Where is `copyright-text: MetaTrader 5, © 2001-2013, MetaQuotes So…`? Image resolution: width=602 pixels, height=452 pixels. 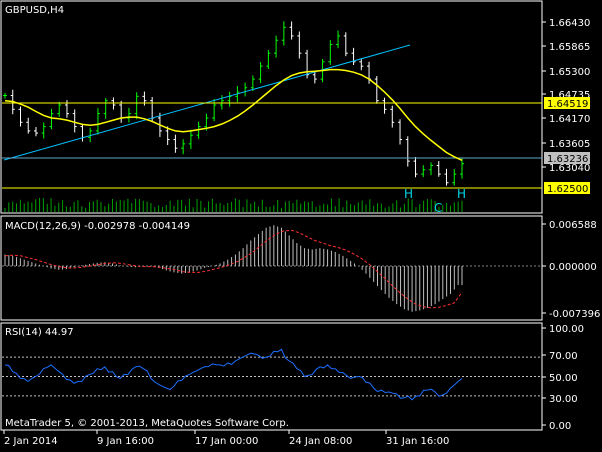
copyright-text: MetaTrader 5, © 2001-2013, MetaQuotes So… is located at coordinates (147, 423).